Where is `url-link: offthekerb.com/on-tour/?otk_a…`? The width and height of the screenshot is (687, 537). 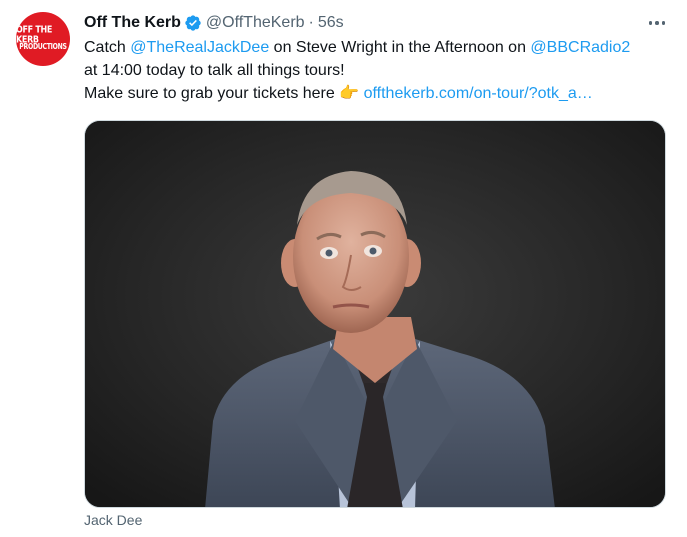 url-link: offthekerb.com/on-tour/?otk_a… is located at coordinates (478, 93).